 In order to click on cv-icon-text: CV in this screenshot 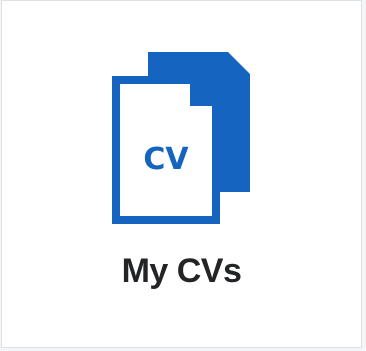, I will do `click(166, 159)`.